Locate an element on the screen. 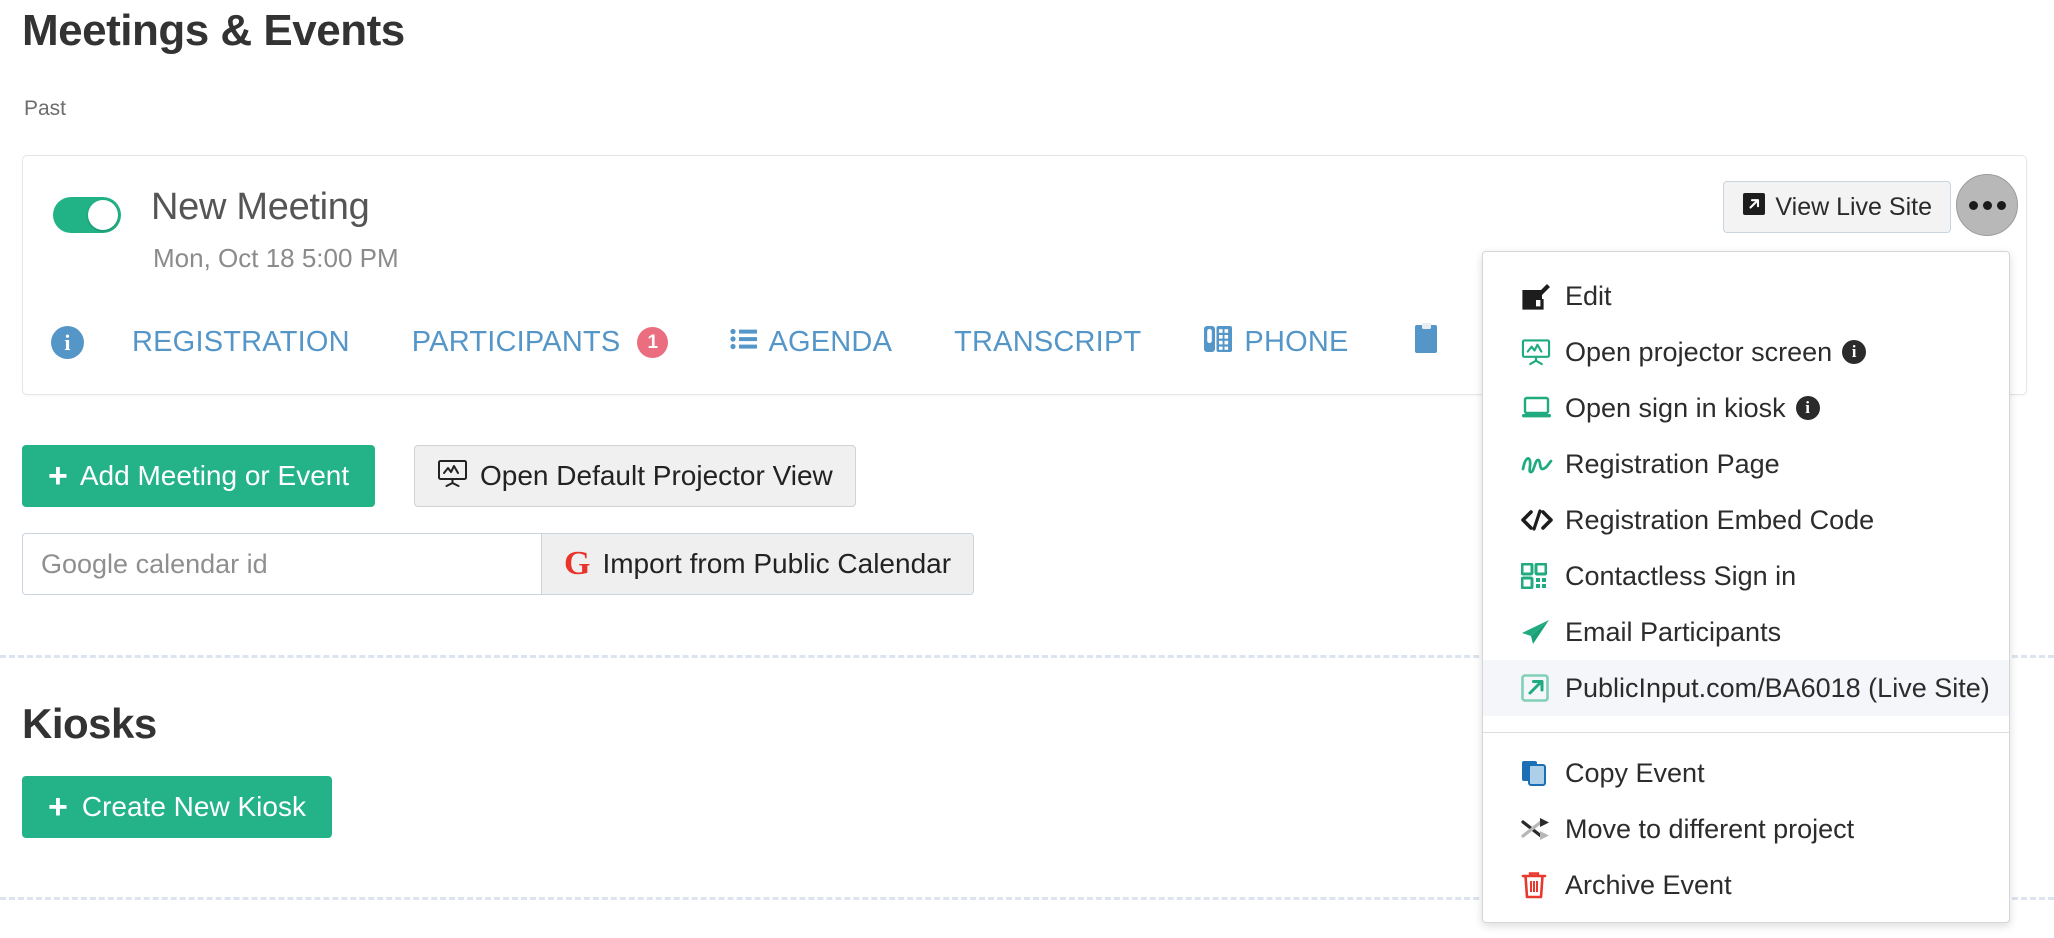 Image resolution: width=2054 pixels, height=938 pixels. google-calendar-import-row: G Import from Public Calendar is located at coordinates (498, 564).